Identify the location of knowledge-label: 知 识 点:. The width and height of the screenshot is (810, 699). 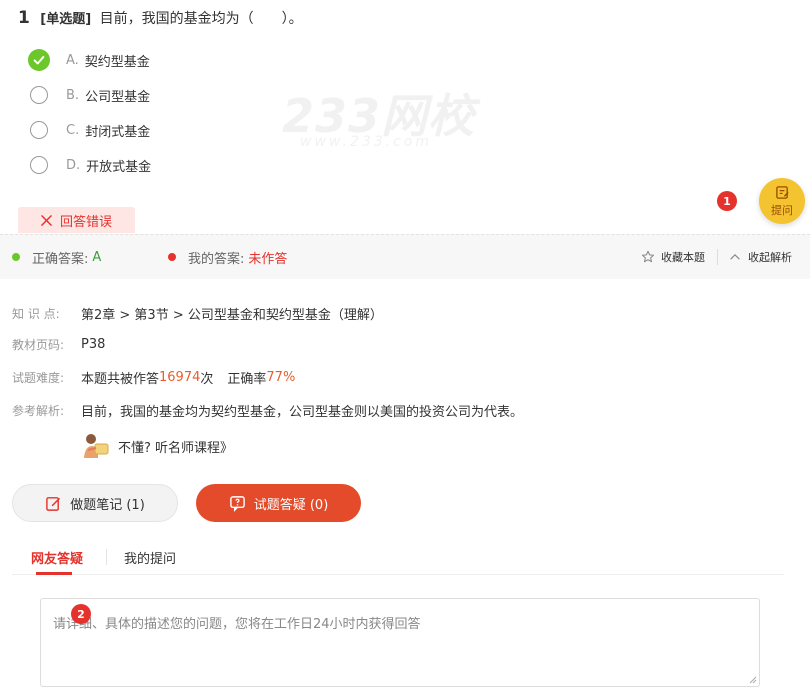
(36, 314).